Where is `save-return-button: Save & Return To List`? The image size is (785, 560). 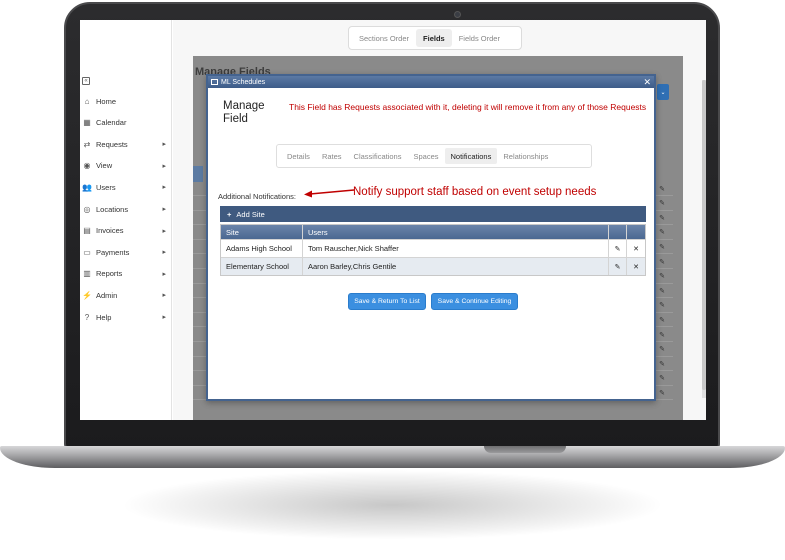
save-return-button: Save & Return To List is located at coordinates (387, 301).